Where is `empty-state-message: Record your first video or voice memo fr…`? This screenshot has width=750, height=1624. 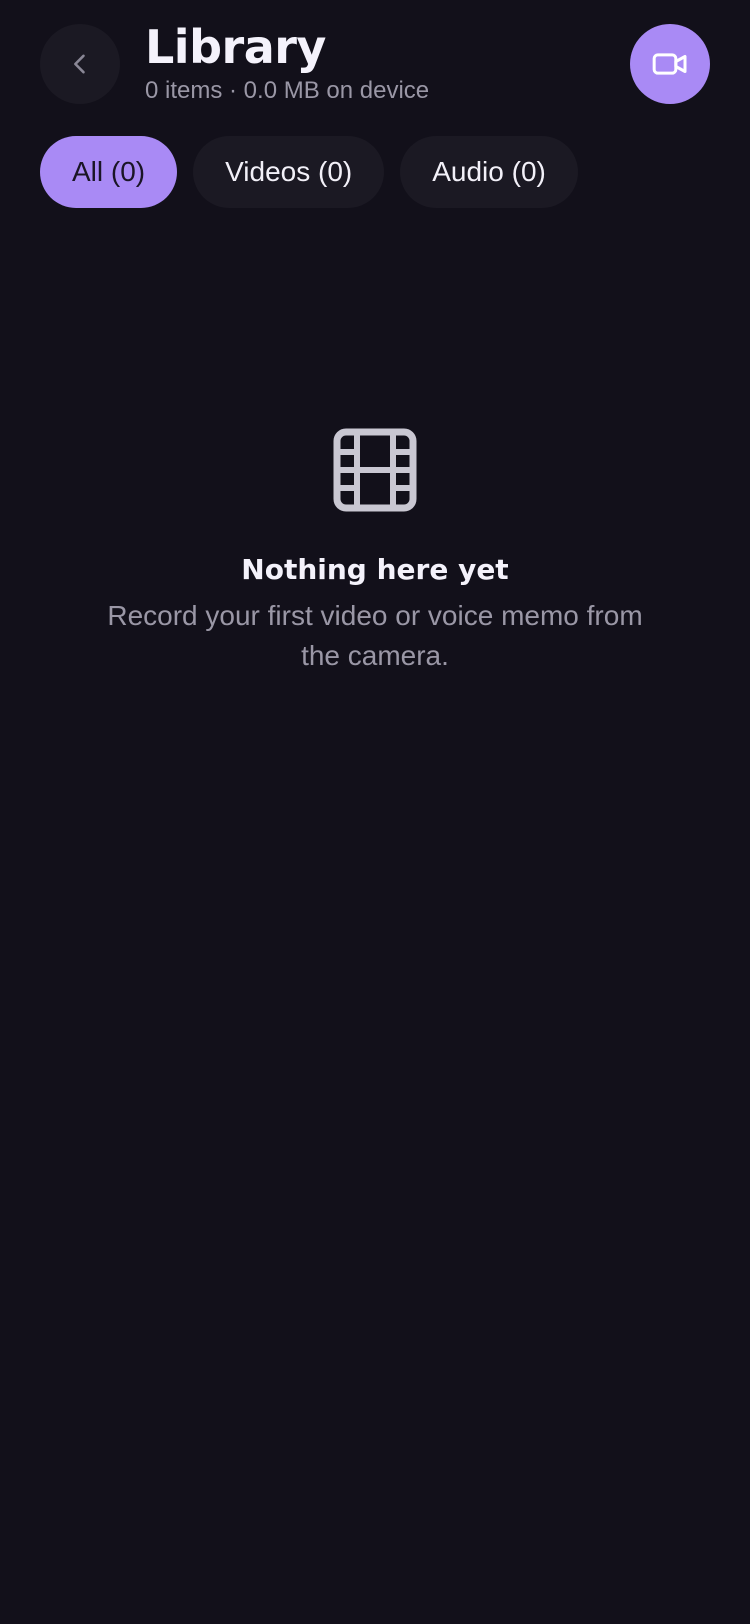
empty-state-message: Record your first video or voice memo fr… is located at coordinates (375, 635).